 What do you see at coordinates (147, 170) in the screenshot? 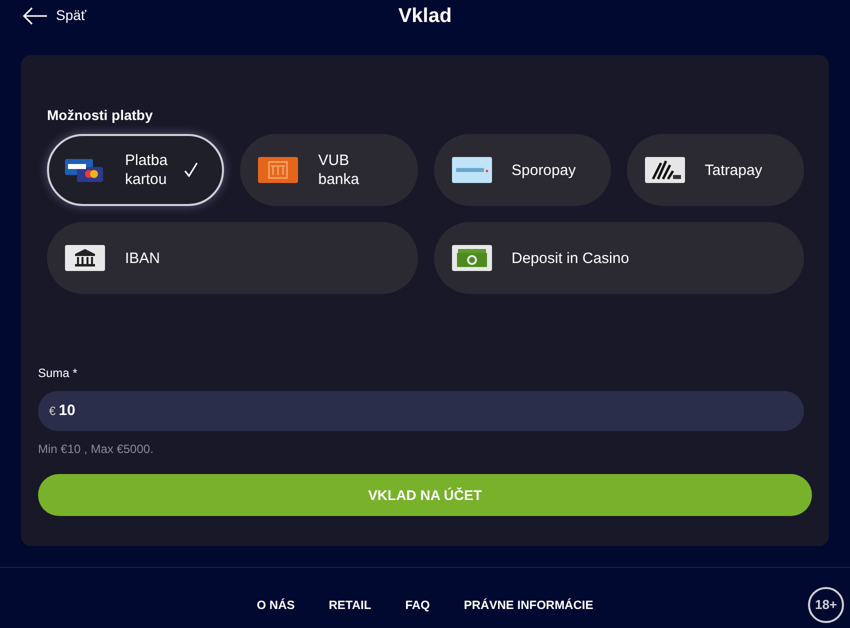
I see `payment-method-label: Platba kartou` at bounding box center [147, 170].